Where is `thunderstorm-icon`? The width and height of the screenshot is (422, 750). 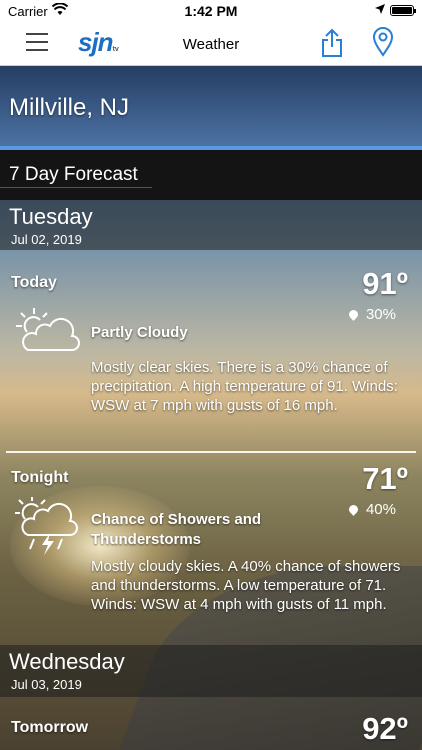 thunderstorm-icon is located at coordinates (47, 529).